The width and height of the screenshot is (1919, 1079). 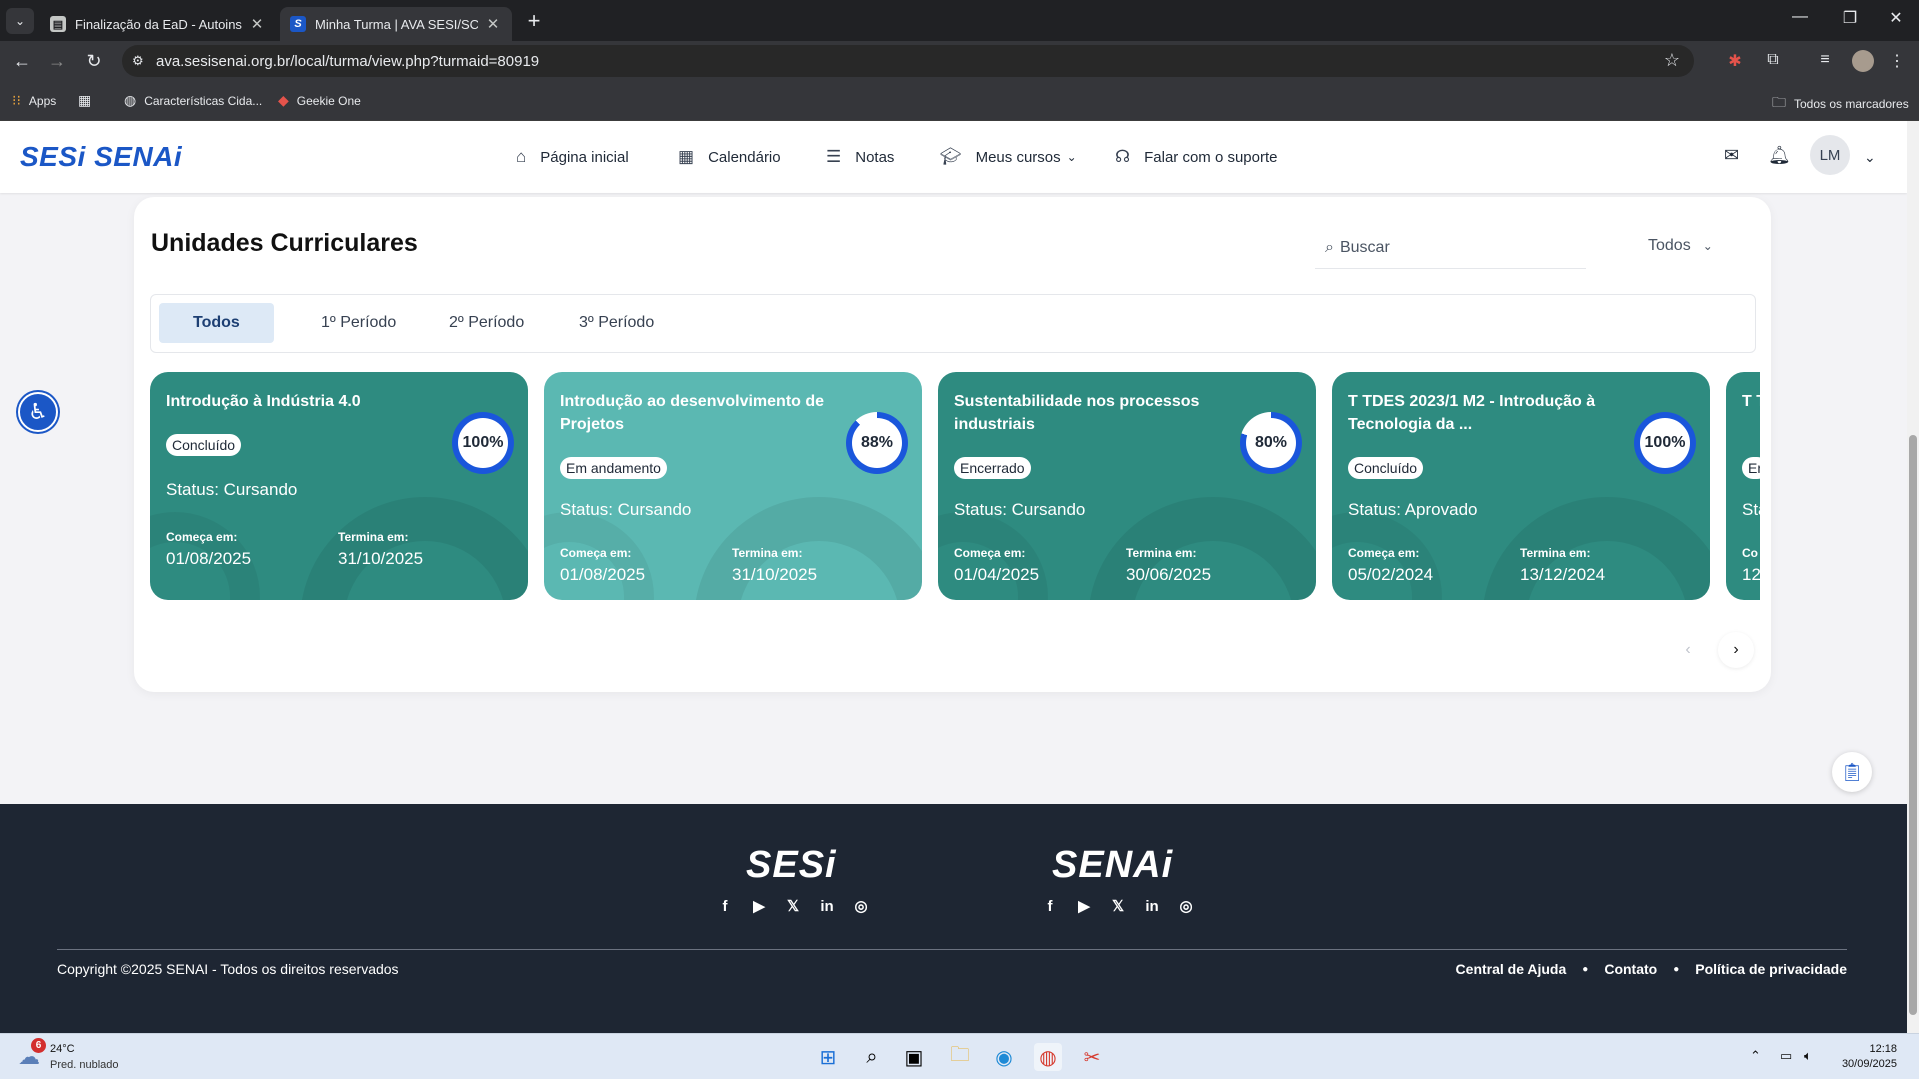 What do you see at coordinates (1688, 650) in the screenshot?
I see `carousel-prev-button: ‹` at bounding box center [1688, 650].